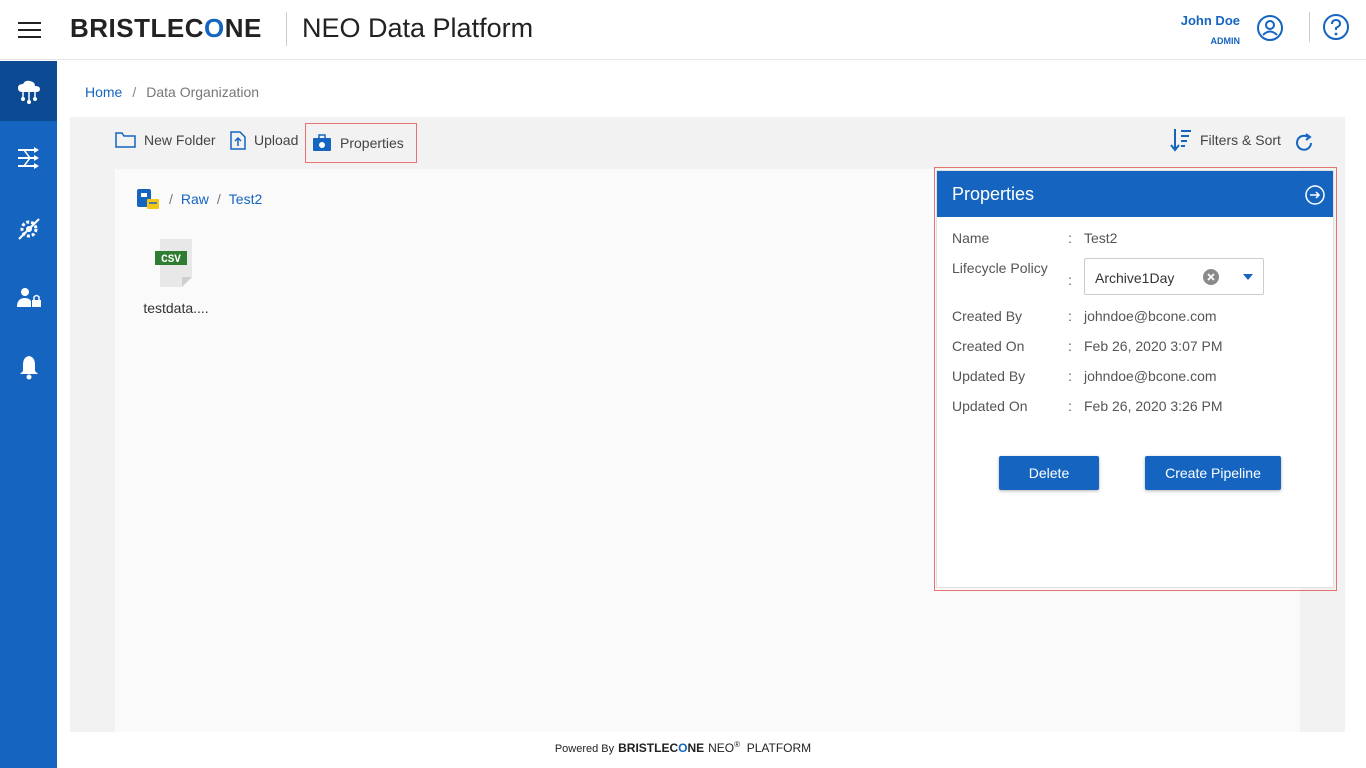 Image resolution: width=1366 pixels, height=768 pixels. Describe the element at coordinates (1211, 277) in the screenshot. I see `clear-icon` at that location.